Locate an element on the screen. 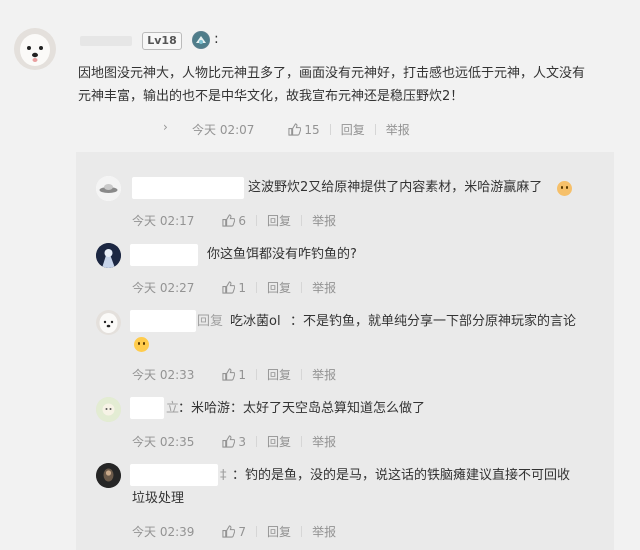  user-badge-icon is located at coordinates (201, 40).